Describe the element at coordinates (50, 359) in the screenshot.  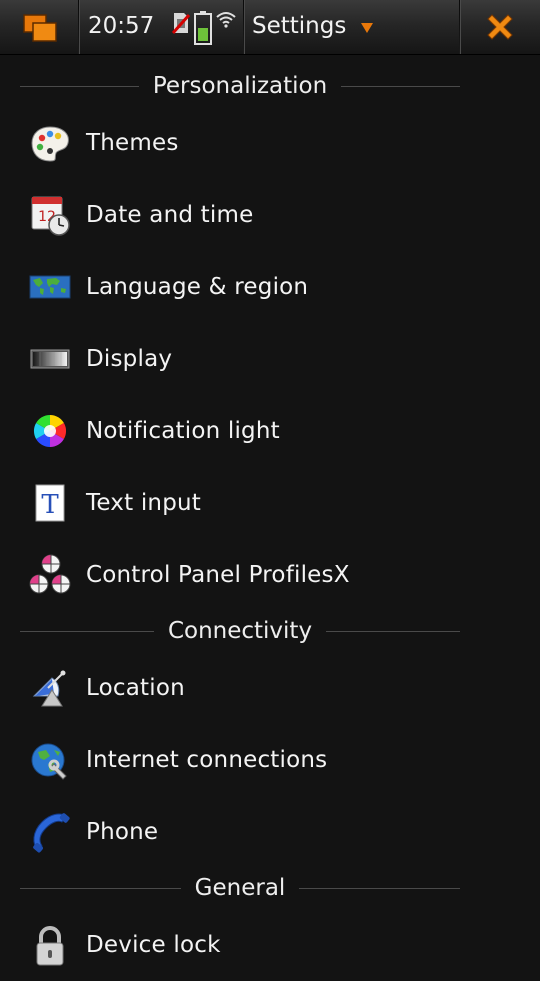
I see `brightness-icon` at that location.